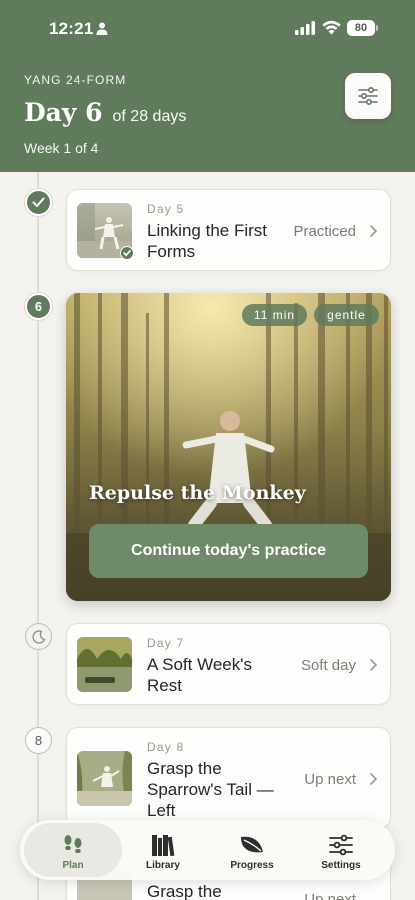  Describe the element at coordinates (166, 209) in the screenshot. I see `day-label: Day 5` at that location.